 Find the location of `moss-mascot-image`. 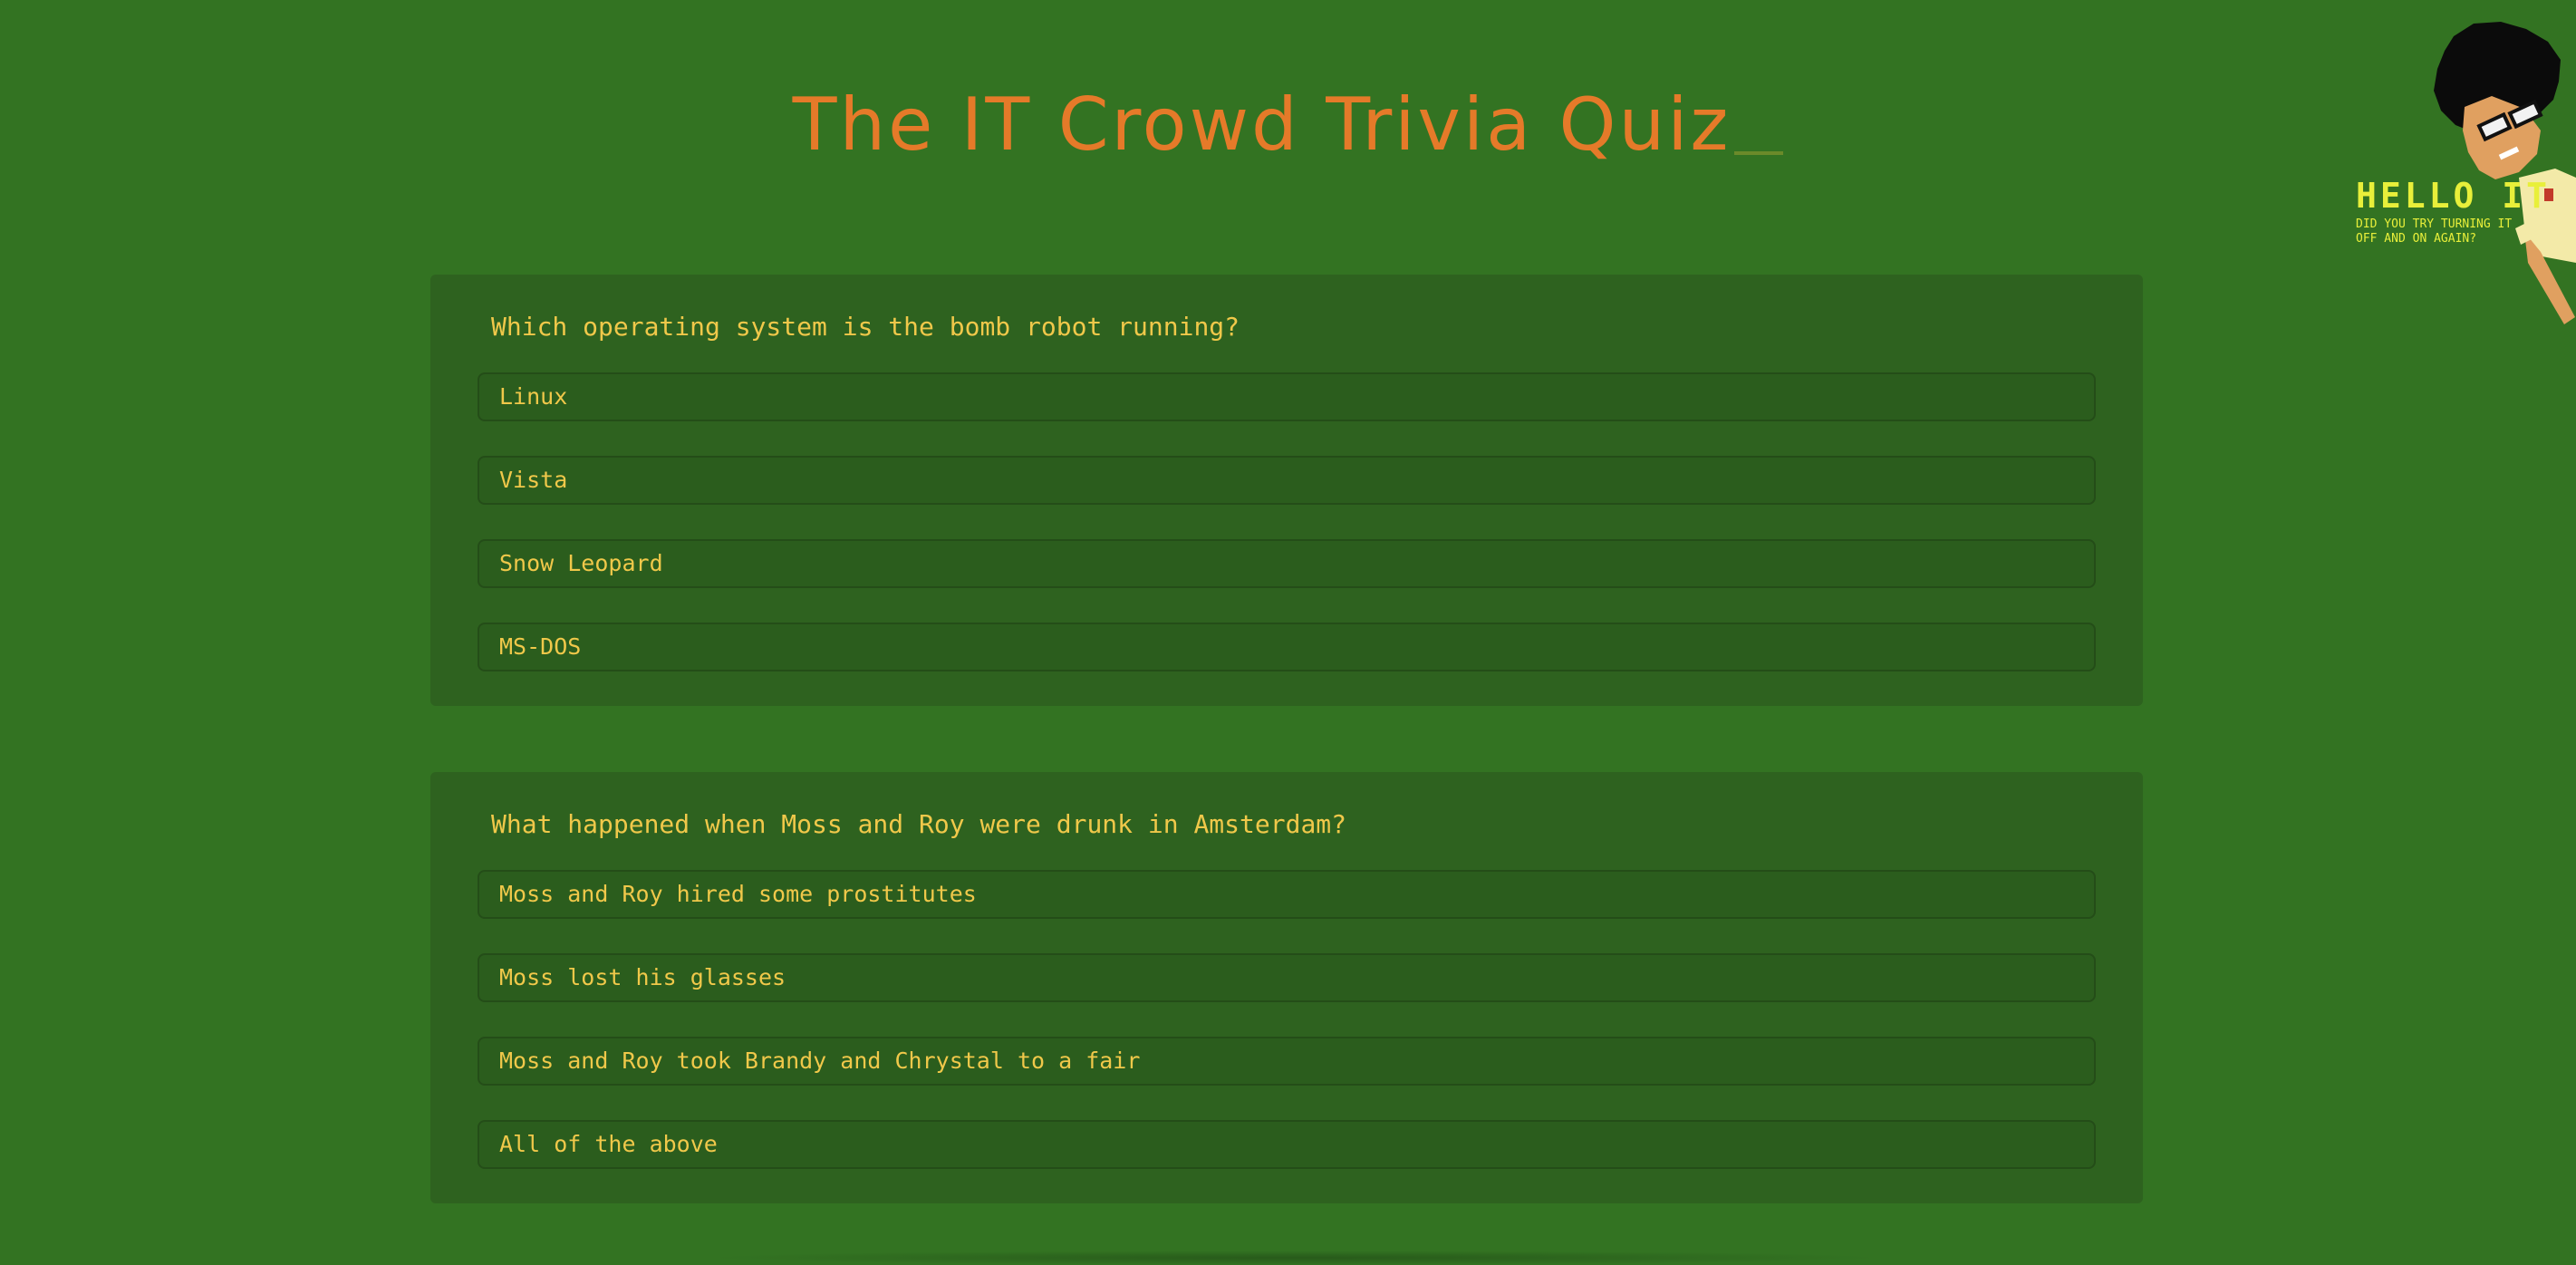

moss-mascot-image is located at coordinates (2461, 172).